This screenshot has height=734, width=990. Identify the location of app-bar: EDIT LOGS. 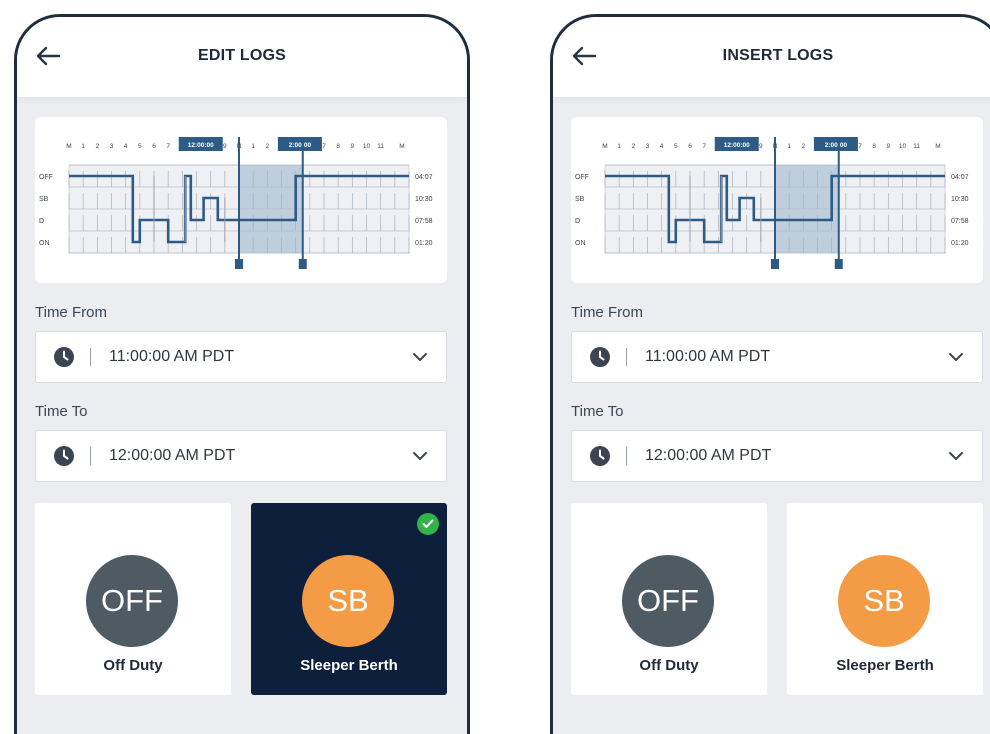
(242, 57).